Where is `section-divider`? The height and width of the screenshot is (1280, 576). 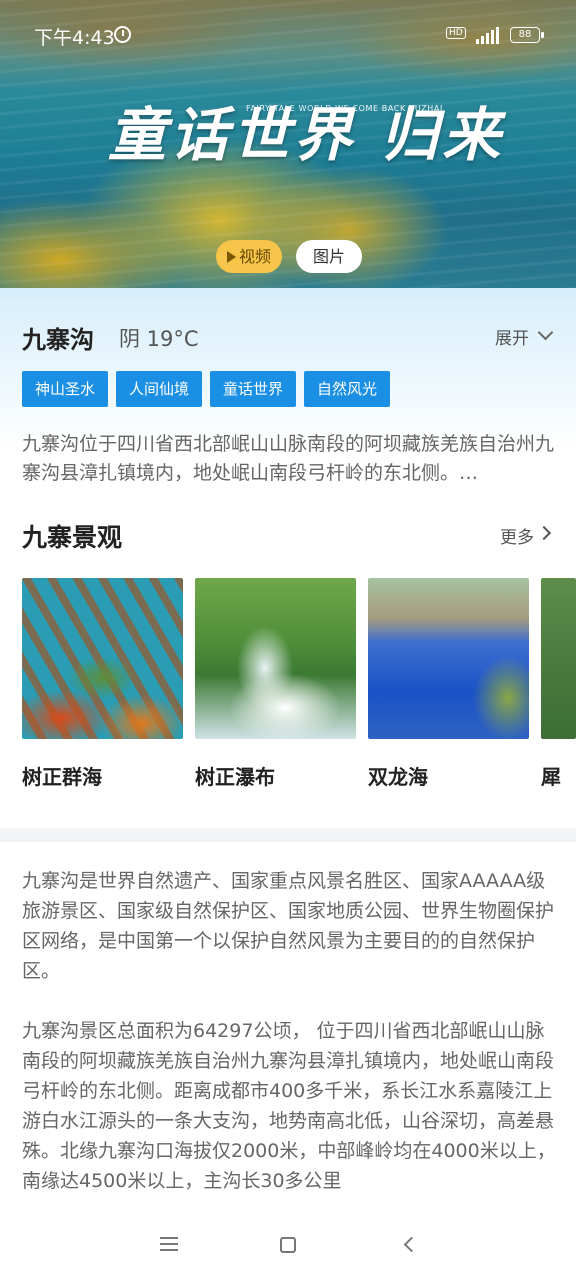 section-divider is located at coordinates (288, 835).